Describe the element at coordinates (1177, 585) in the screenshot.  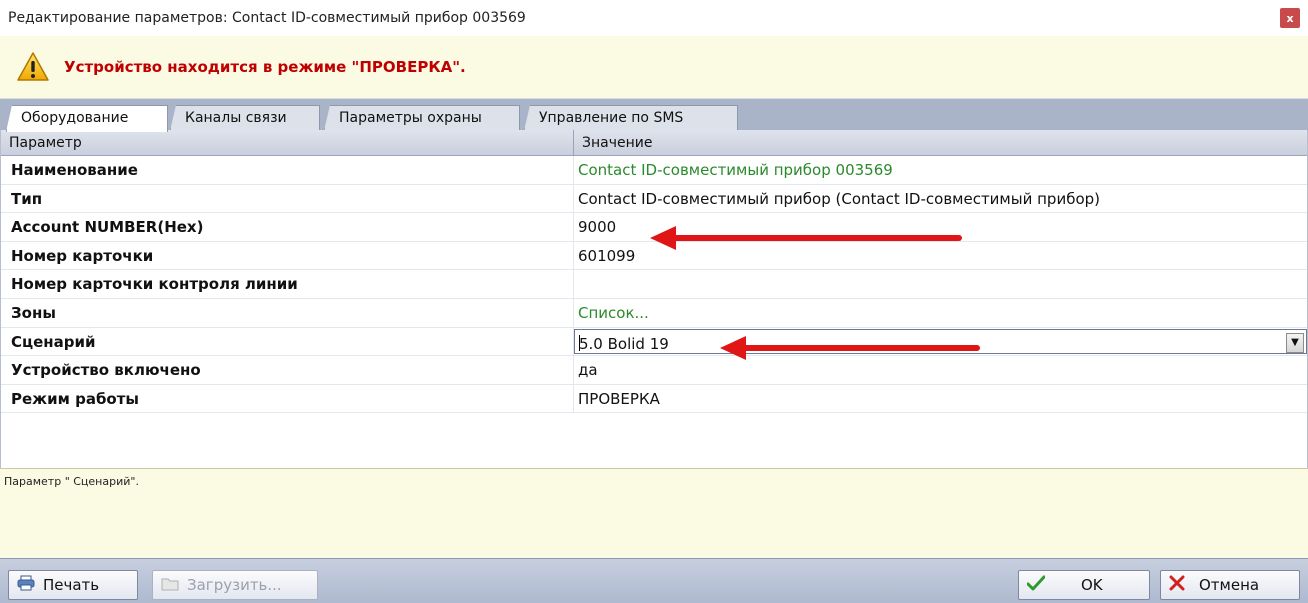
I see `cross-icon` at that location.